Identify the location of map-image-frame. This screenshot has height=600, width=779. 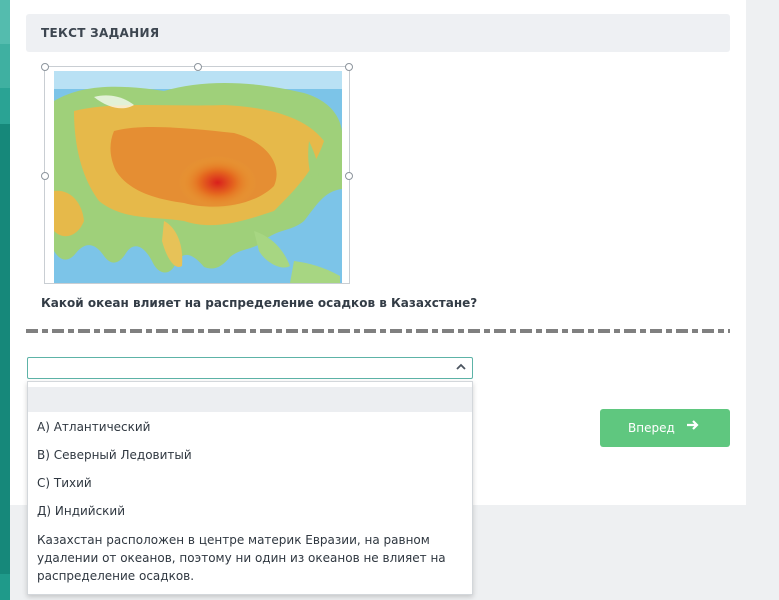
(197, 173).